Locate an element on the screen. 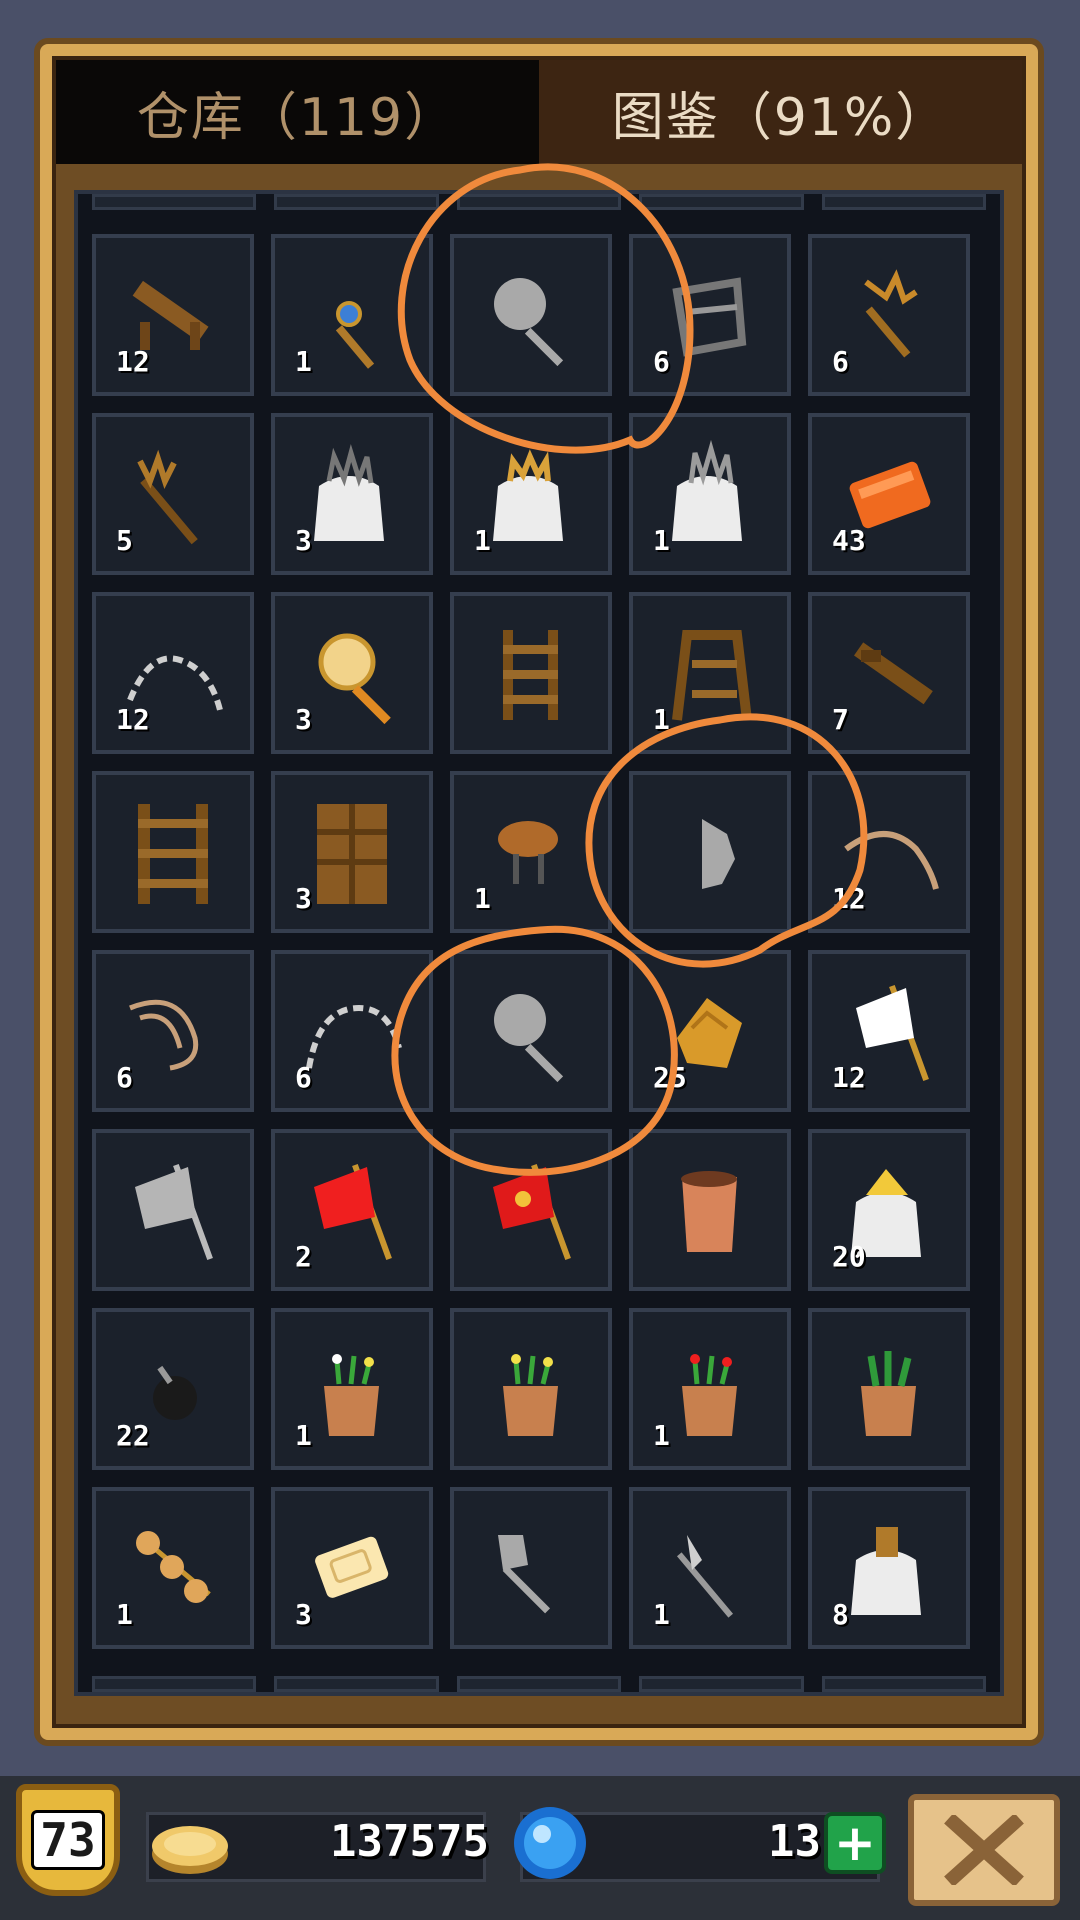 The height and width of the screenshot is (1920, 1080). item-slot: 8 is located at coordinates (889, 1568).